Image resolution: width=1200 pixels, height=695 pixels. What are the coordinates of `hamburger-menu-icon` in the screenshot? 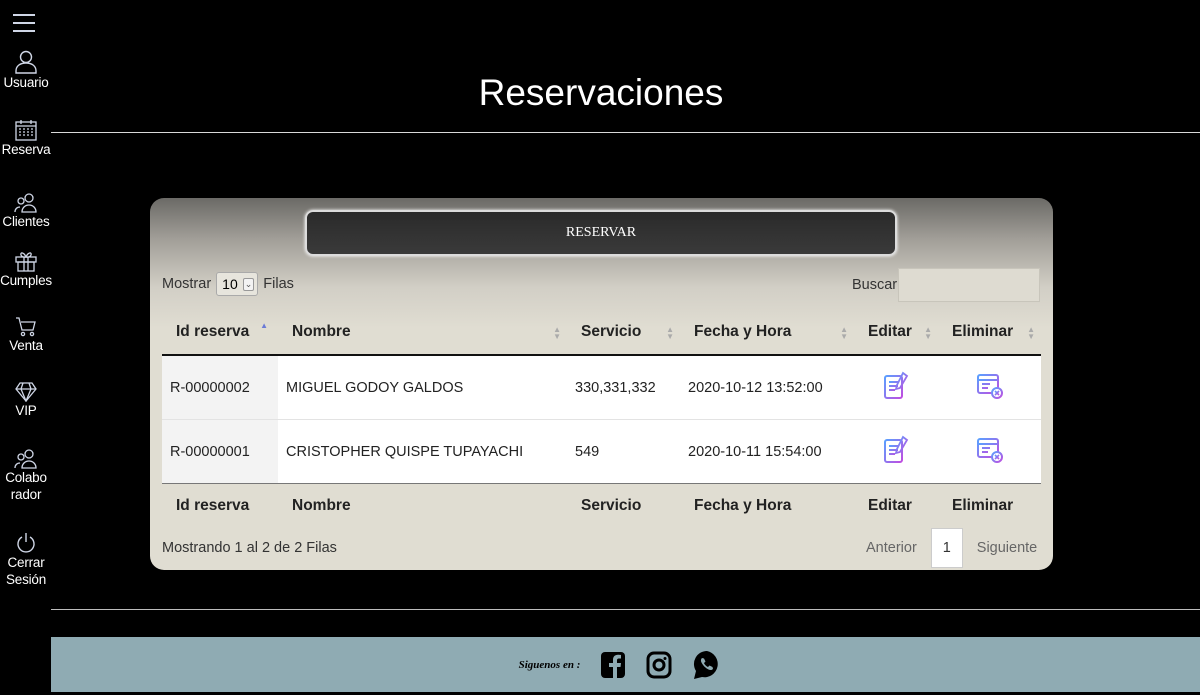 It's located at (24, 24).